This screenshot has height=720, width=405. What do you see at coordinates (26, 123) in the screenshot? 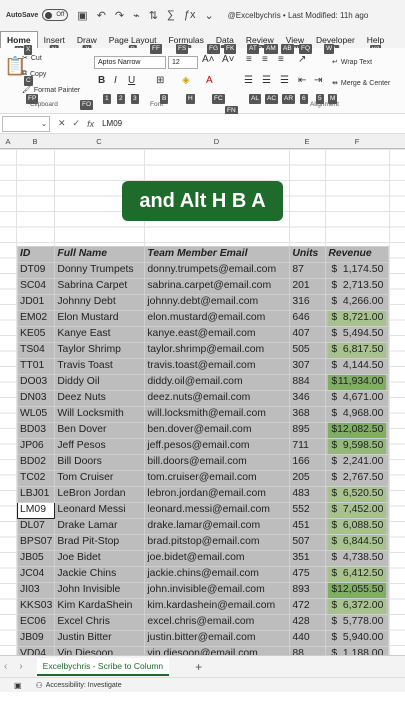
I see `name-box: ⌄` at bounding box center [26, 123].